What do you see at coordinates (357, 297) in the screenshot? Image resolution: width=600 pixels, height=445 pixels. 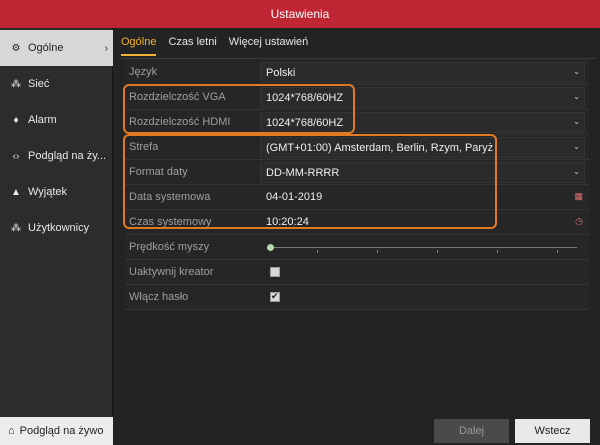 I see `password-row: Włącz hasło` at bounding box center [357, 297].